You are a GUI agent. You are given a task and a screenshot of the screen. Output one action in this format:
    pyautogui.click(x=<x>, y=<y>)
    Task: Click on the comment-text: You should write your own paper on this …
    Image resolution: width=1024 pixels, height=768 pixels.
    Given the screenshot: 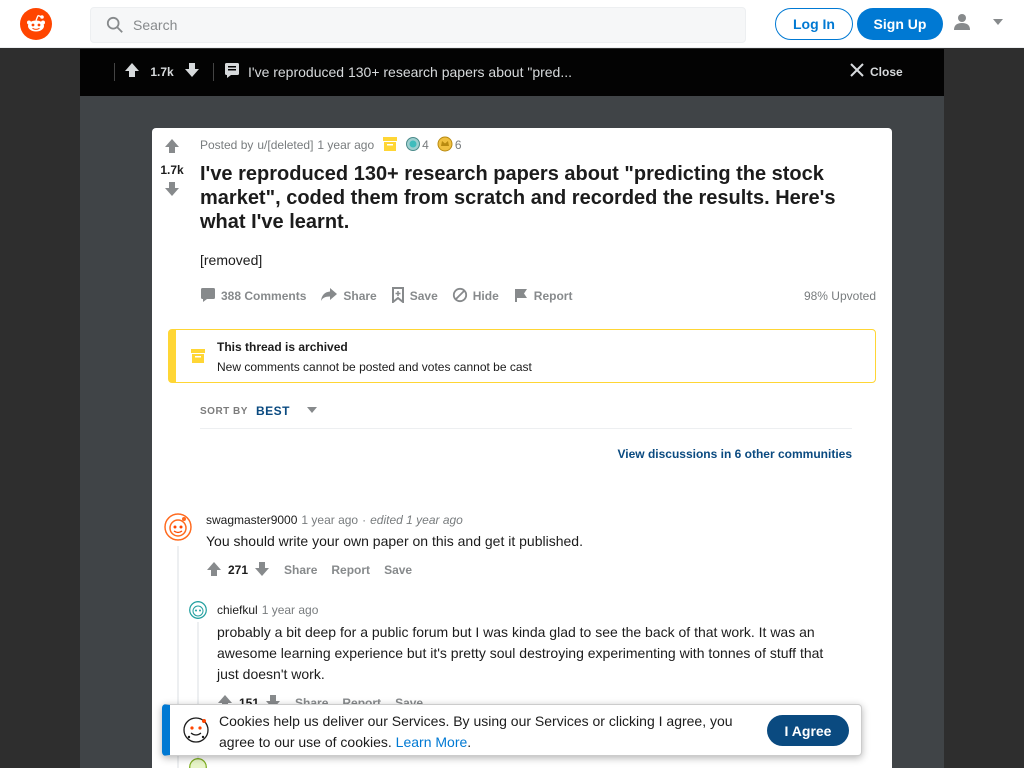 What is the action you would take?
    pyautogui.click(x=394, y=541)
    